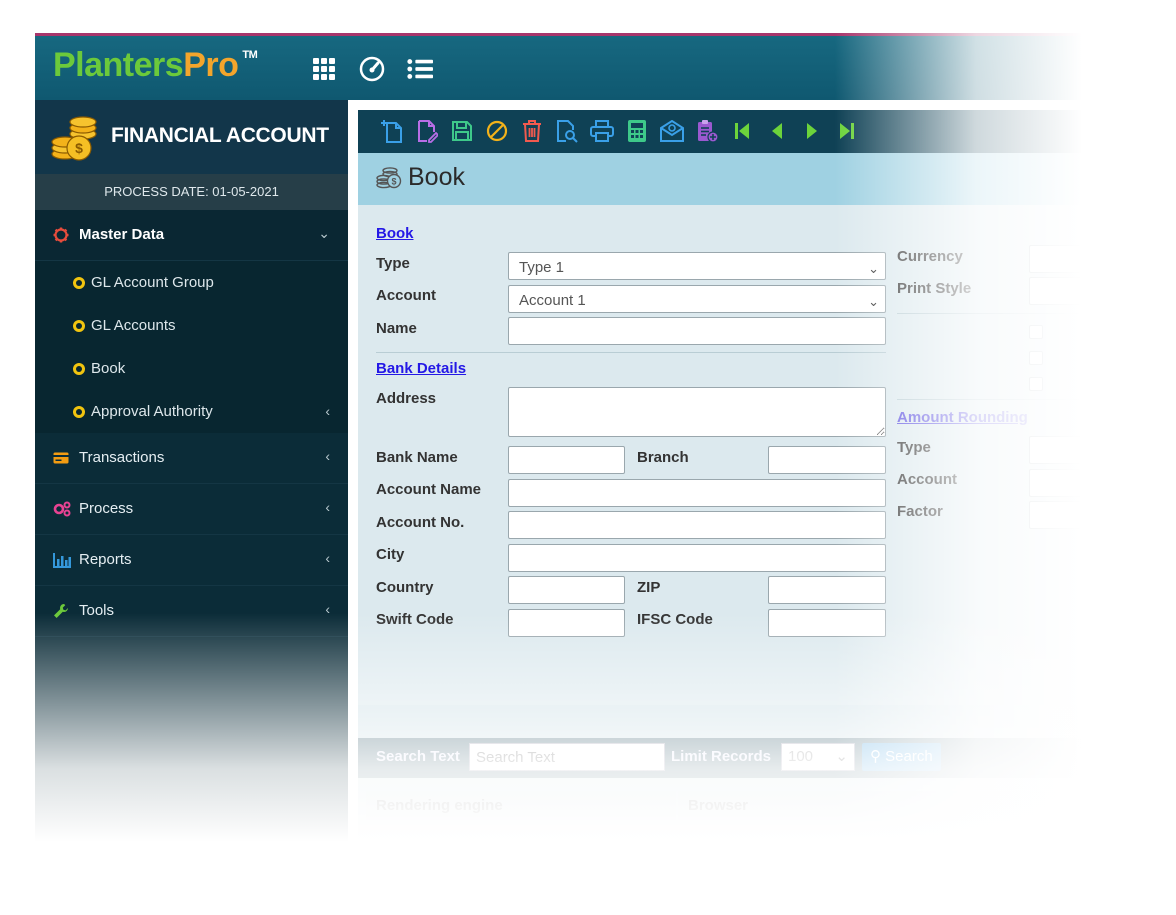 The image size is (1176, 915). Describe the element at coordinates (1099, 515) in the screenshot. I see `factor-input` at that location.